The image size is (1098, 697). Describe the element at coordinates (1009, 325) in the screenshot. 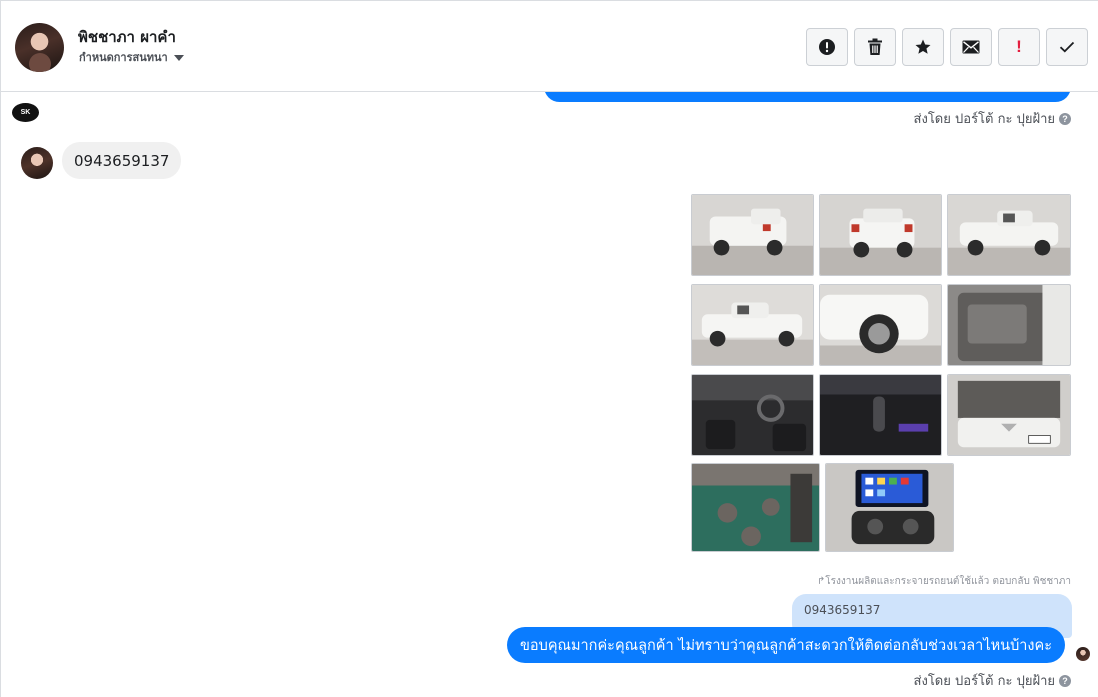

I see `photo-door-interior` at that location.